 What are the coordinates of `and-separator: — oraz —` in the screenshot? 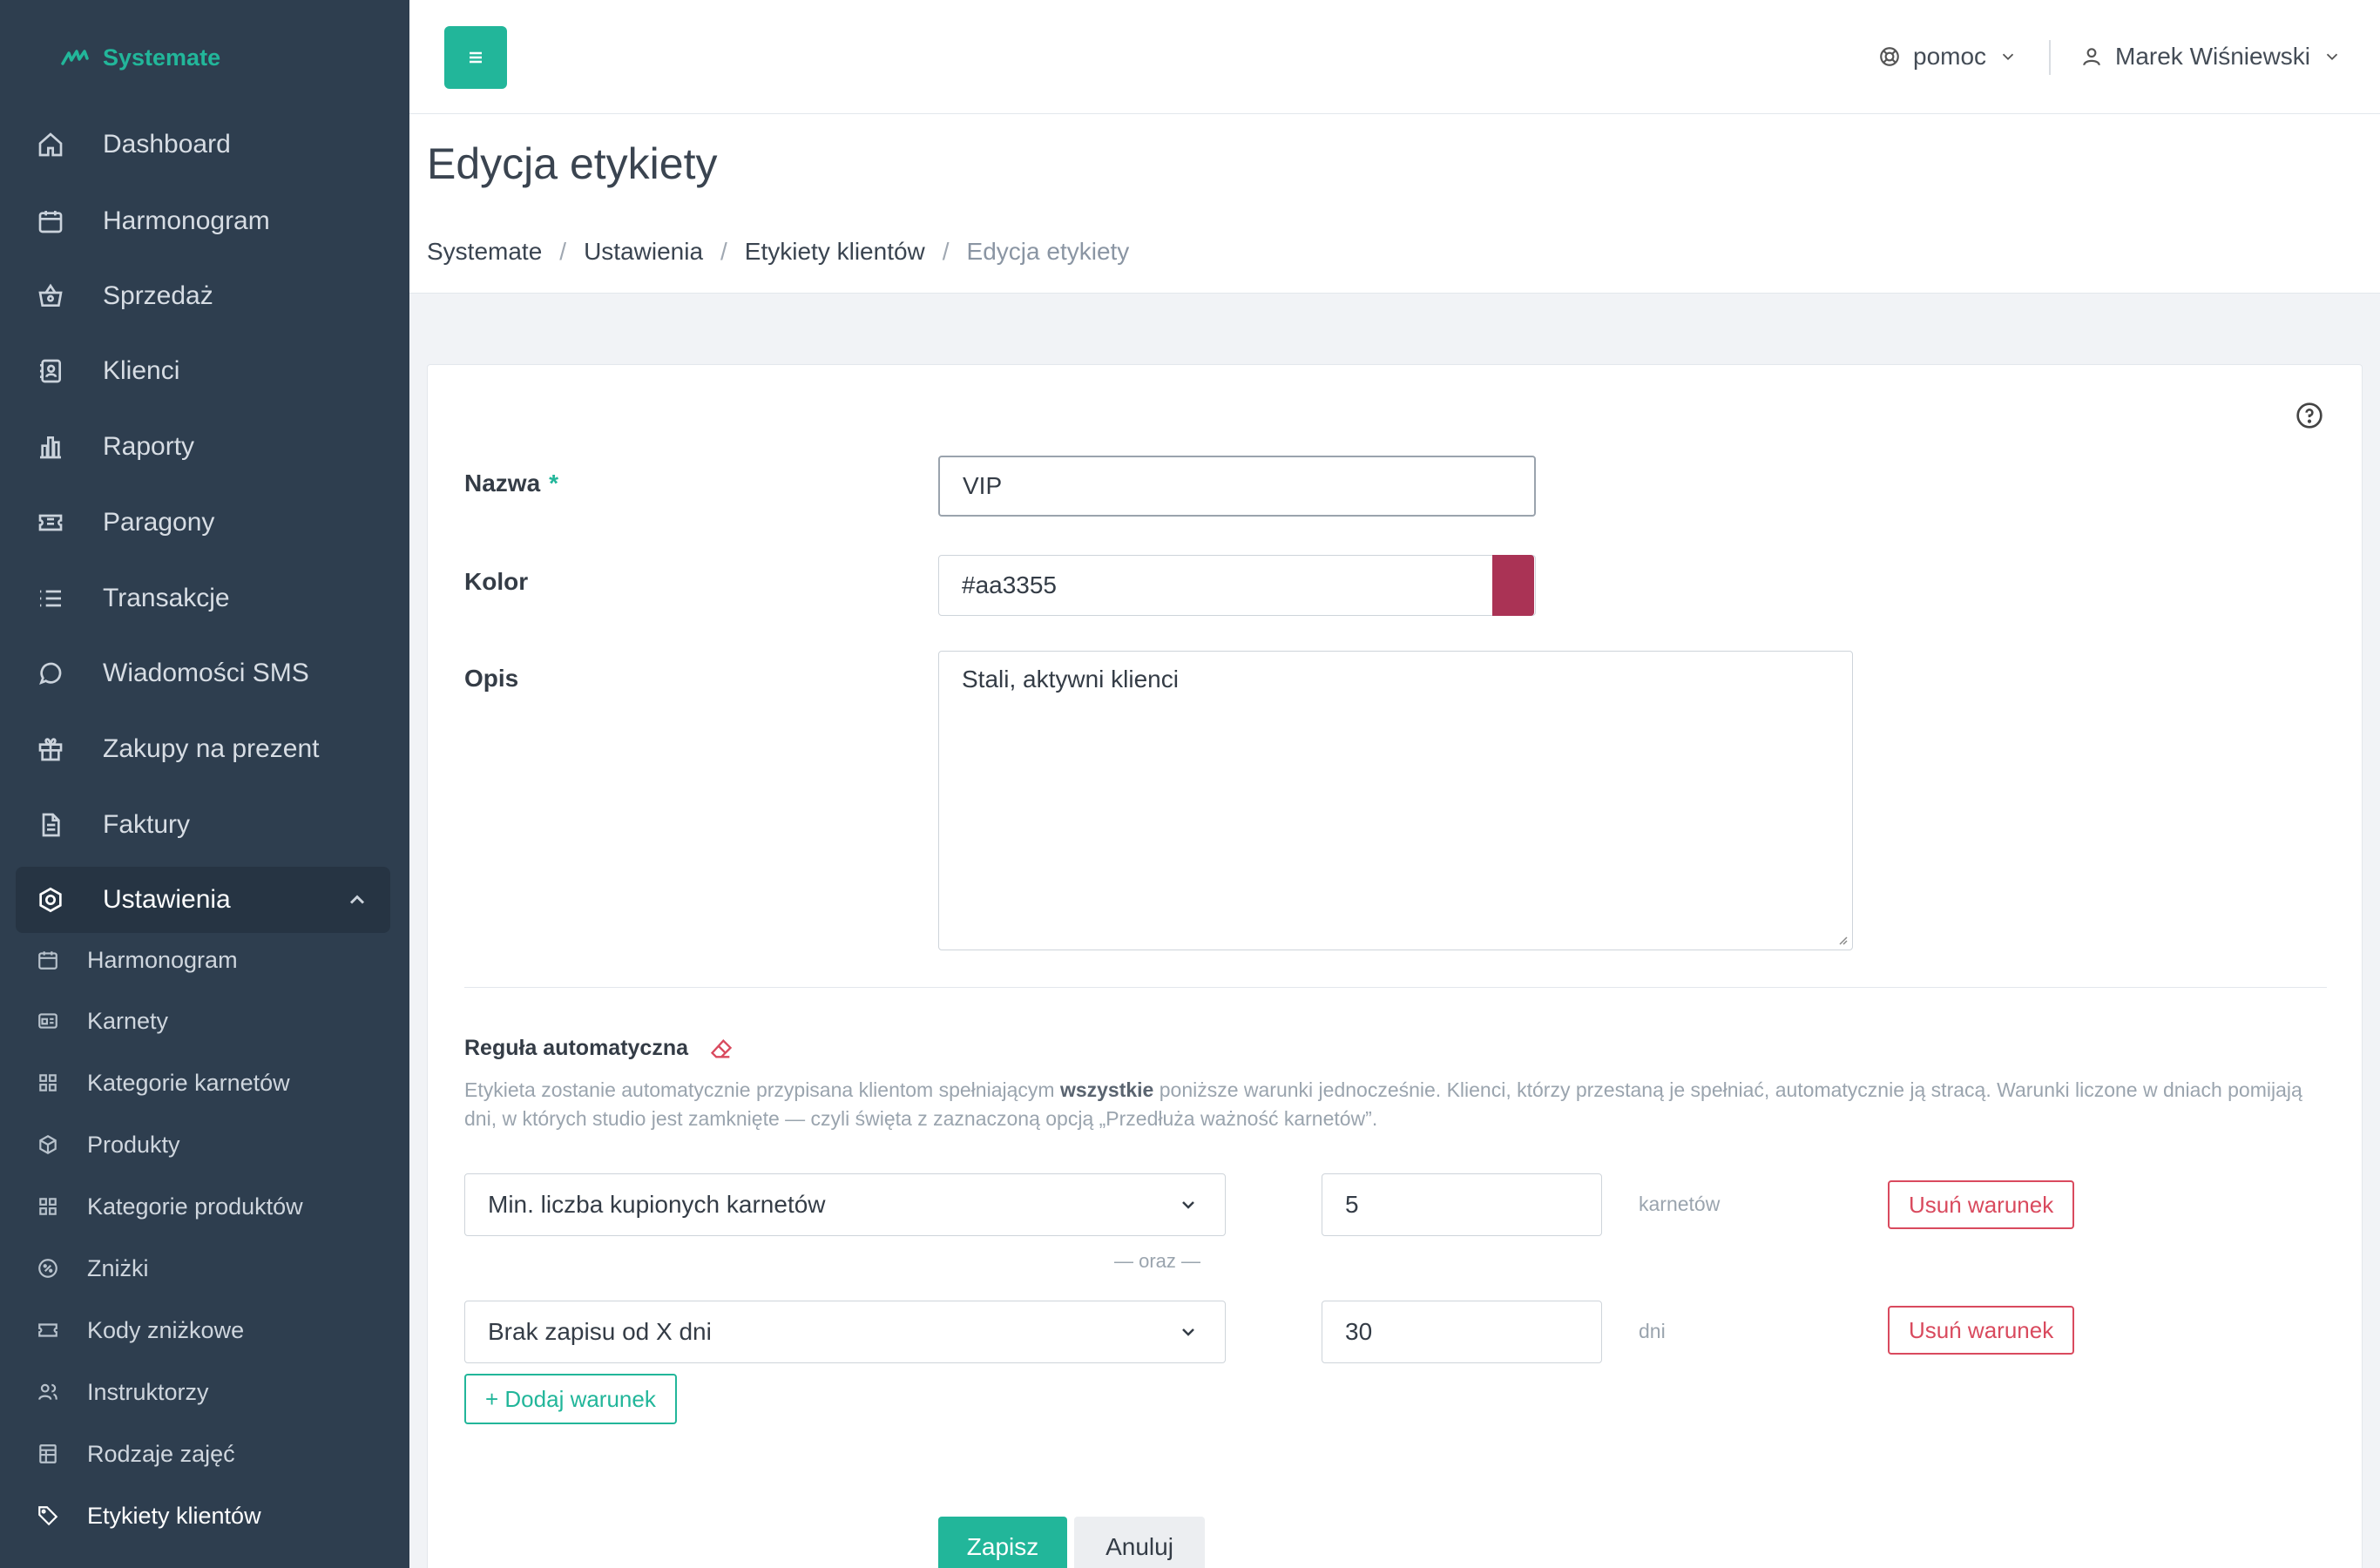 It's located at (1157, 1261).